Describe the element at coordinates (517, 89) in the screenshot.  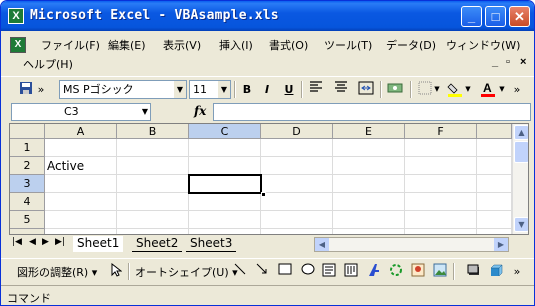
I see `toolbar-overflow-icon: »` at that location.